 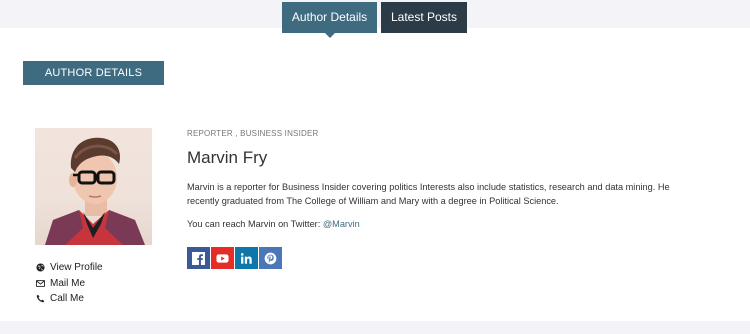 I want to click on mail-icon, so click(x=40, y=283).